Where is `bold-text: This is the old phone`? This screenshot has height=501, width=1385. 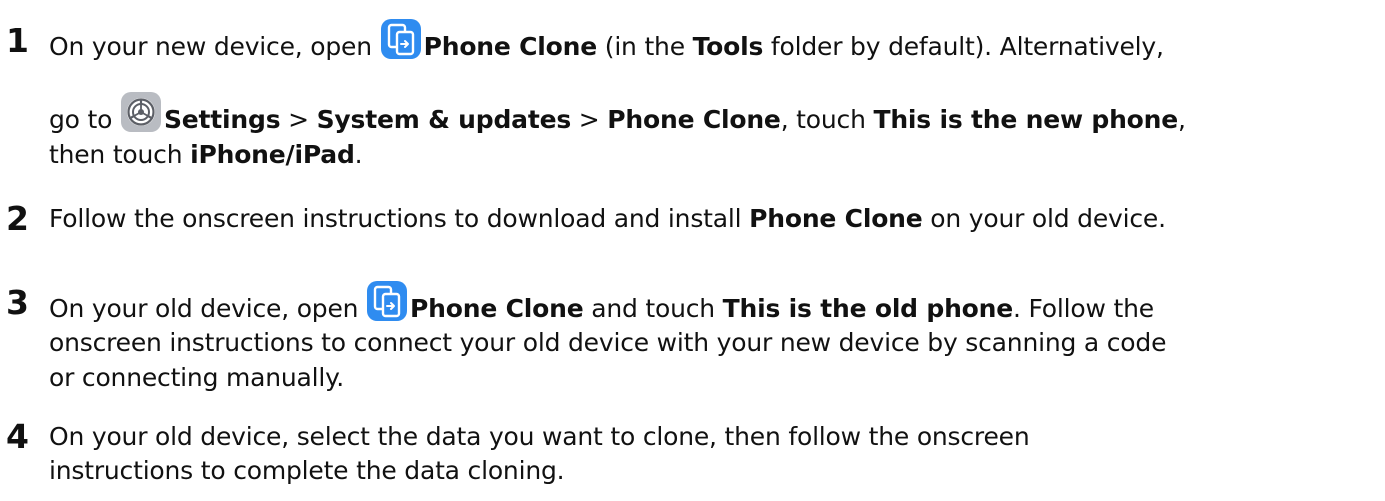 bold-text: This is the old phone is located at coordinates (868, 308).